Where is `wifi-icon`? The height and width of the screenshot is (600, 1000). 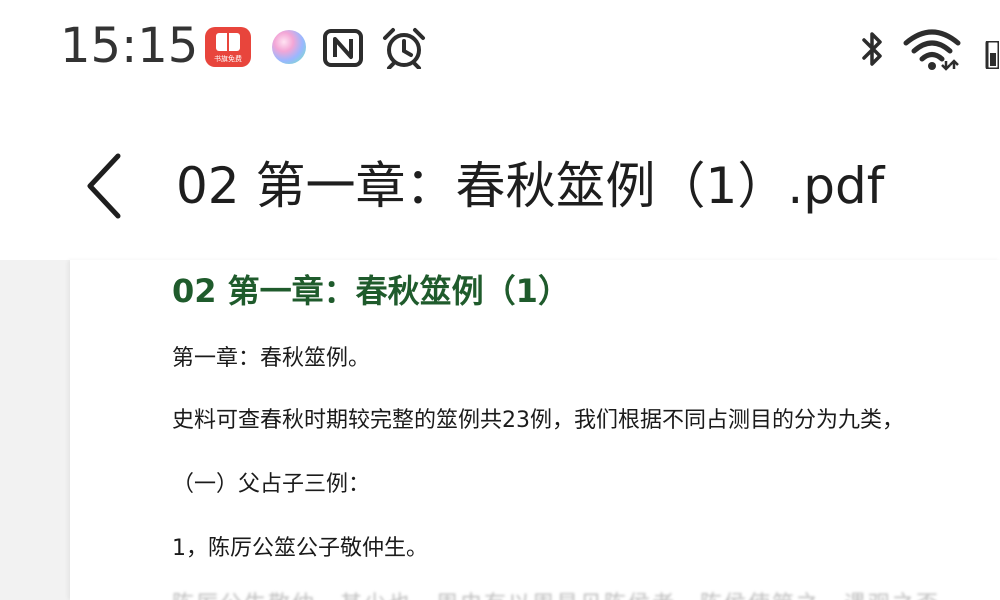
wifi-icon is located at coordinates (932, 50).